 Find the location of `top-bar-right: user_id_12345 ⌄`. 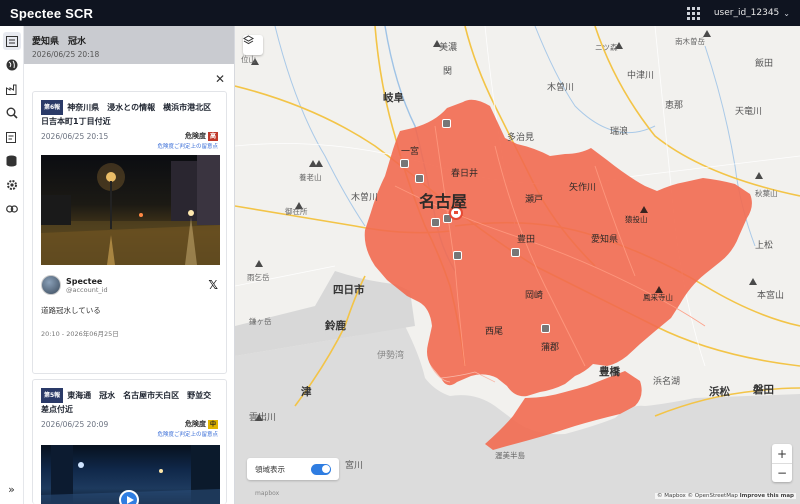

top-bar-right: user_id_12345 ⌄ is located at coordinates (738, 13).